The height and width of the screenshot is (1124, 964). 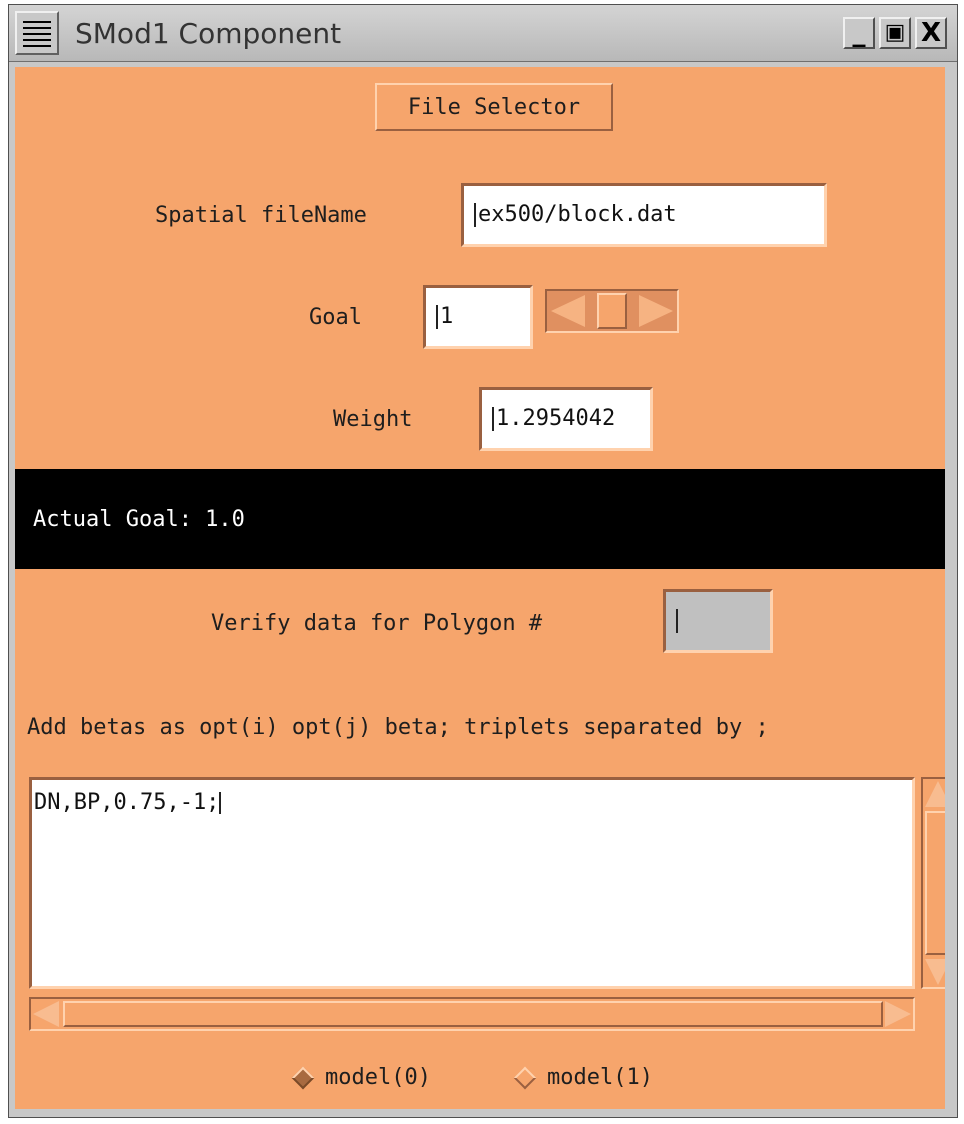 I want to click on scroll-up-arrow-icon, so click(x=935, y=794).